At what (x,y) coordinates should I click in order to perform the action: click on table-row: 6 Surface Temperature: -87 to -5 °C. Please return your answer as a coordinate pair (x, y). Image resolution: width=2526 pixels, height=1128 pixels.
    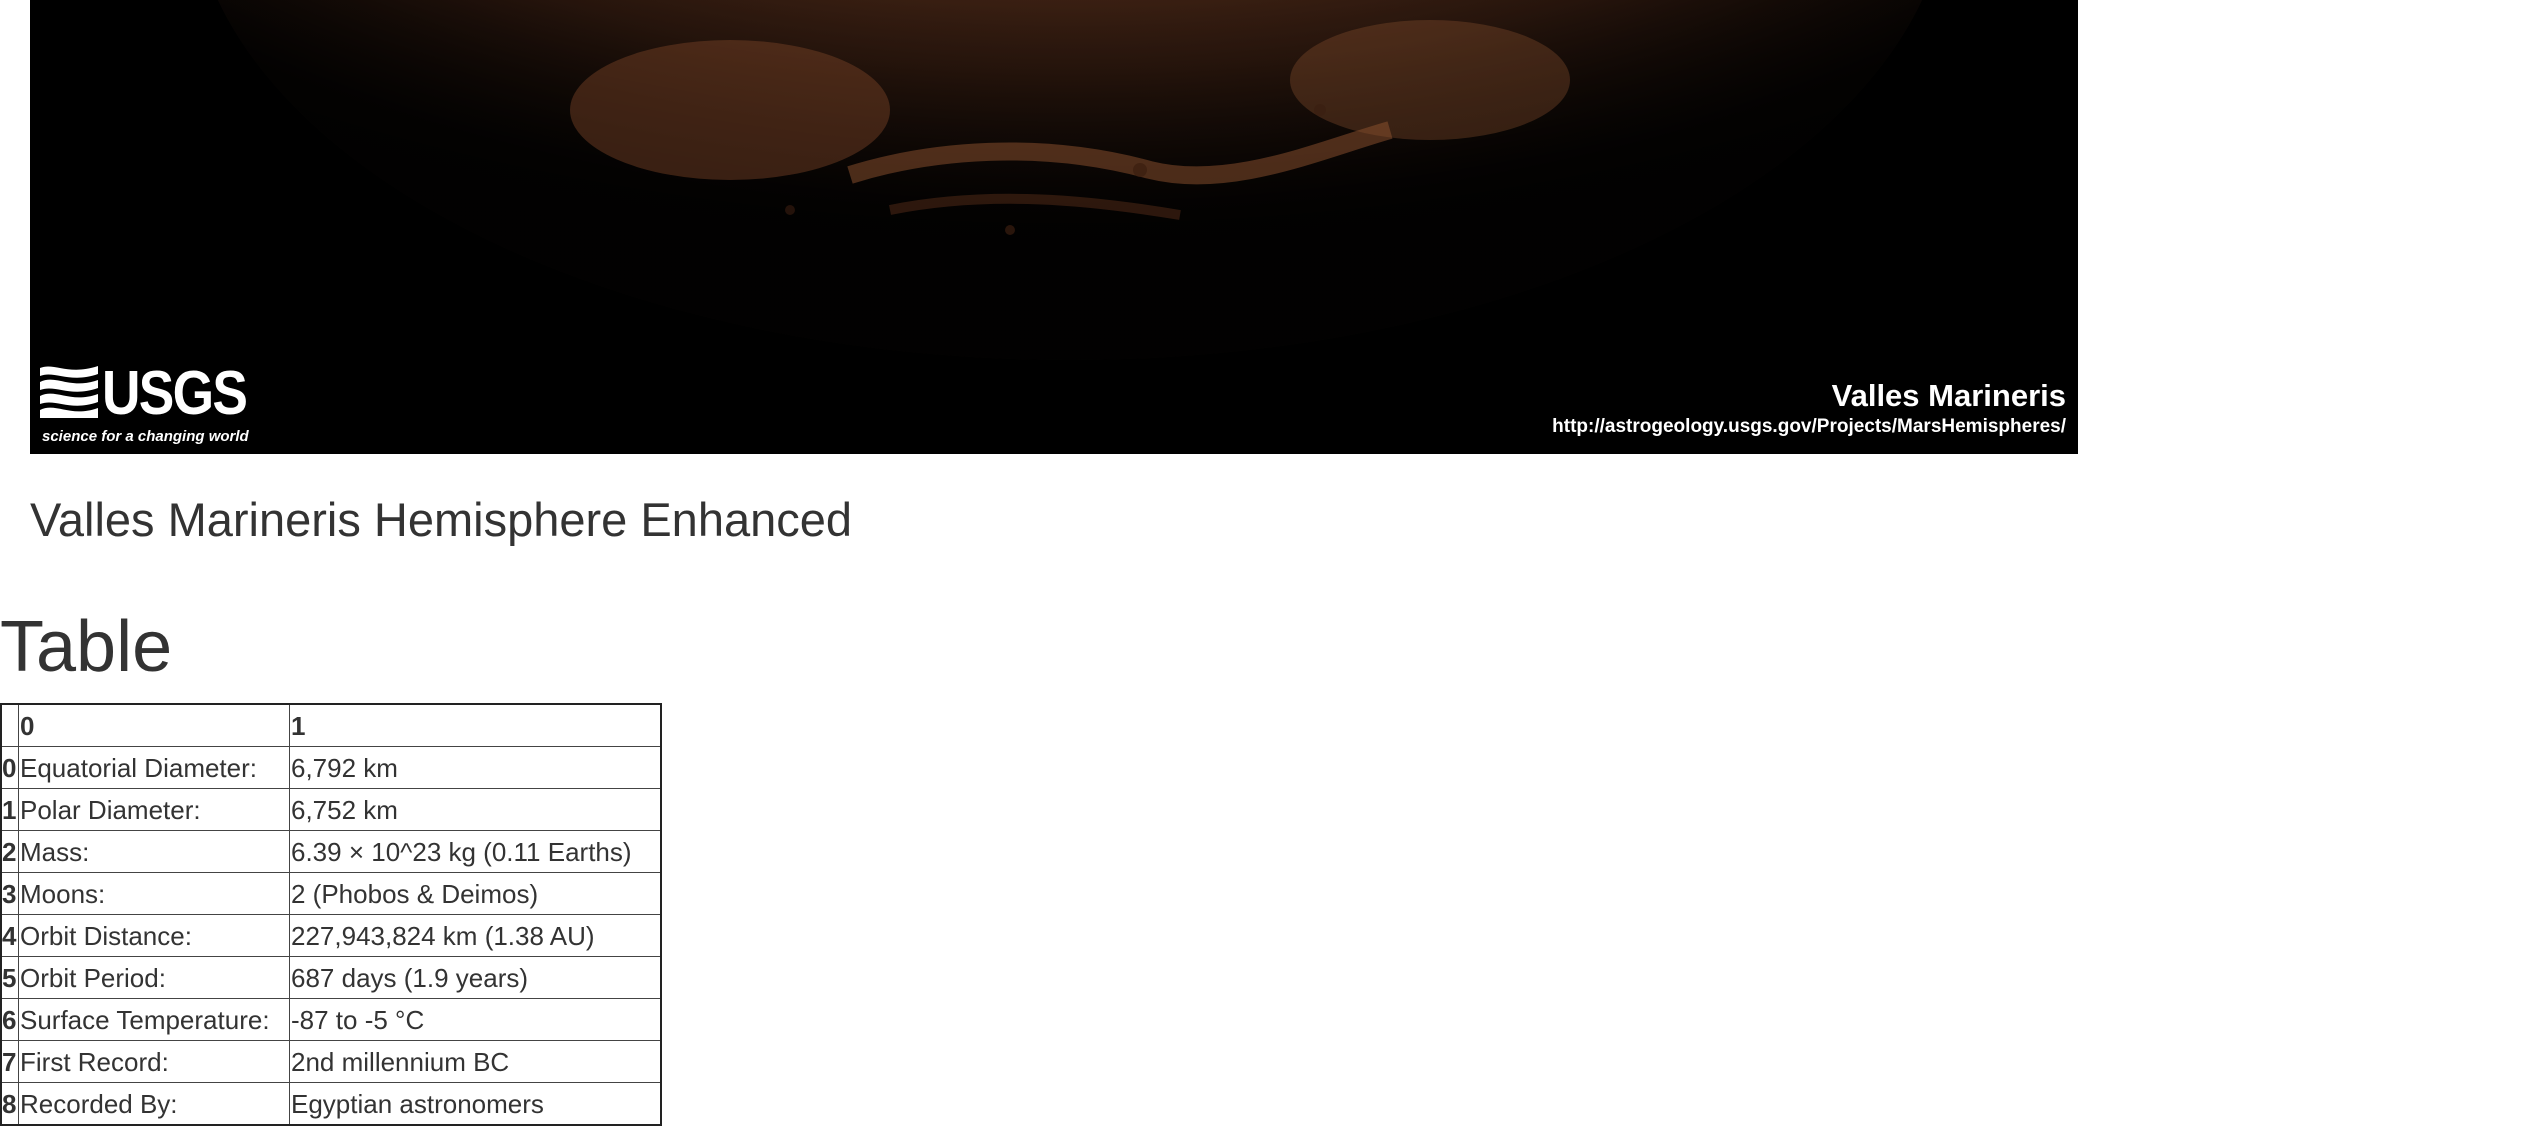
    Looking at the image, I should click on (331, 1019).